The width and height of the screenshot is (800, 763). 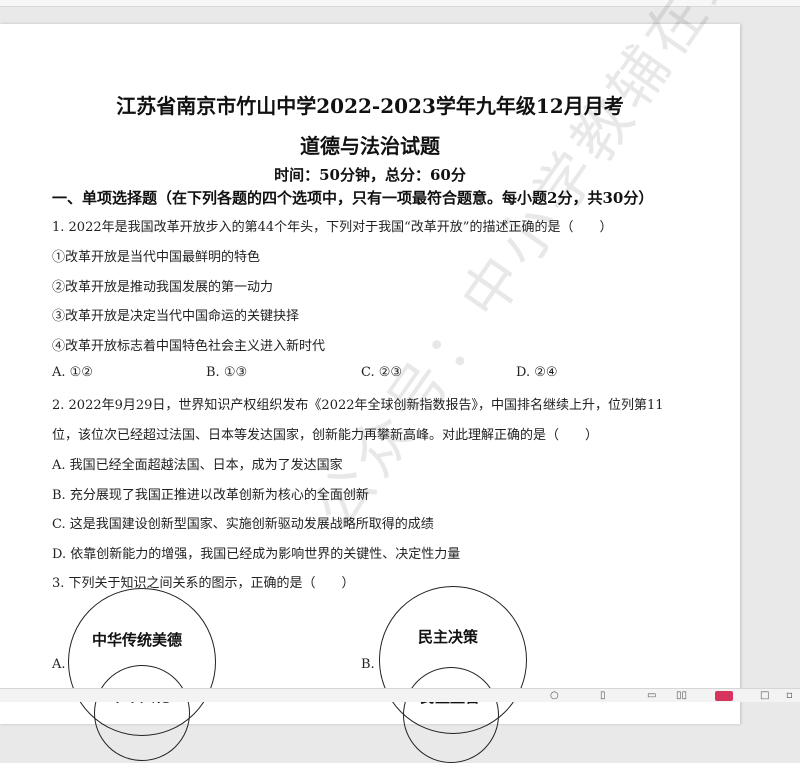 I want to click on diagram-b-inner-circle, so click(x=451, y=715).